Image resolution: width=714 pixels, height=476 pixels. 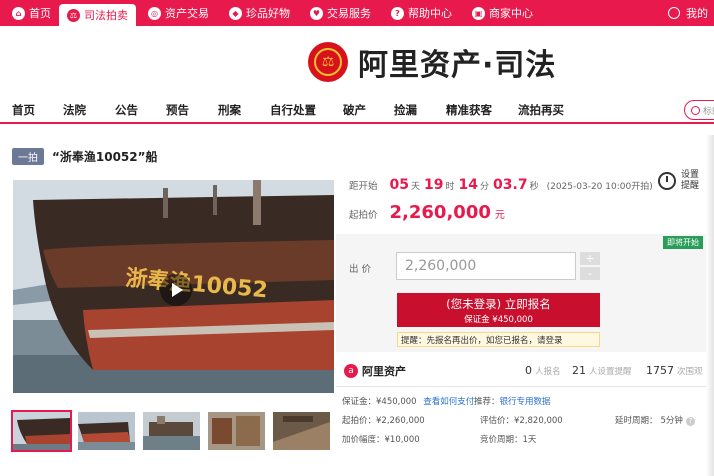 I want to click on bid-amount-input: 2,260,000, so click(x=486, y=266).